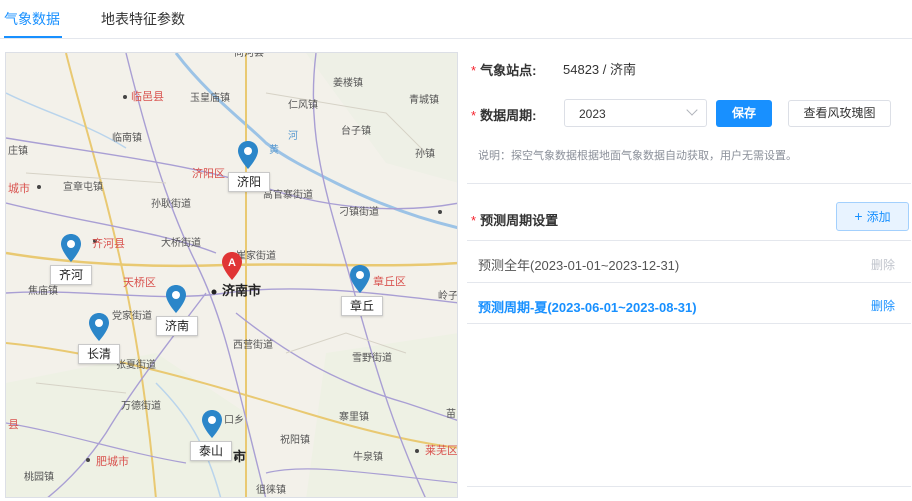 This screenshot has width=912, height=501. I want to click on place-label: 临南镇, so click(127, 138).